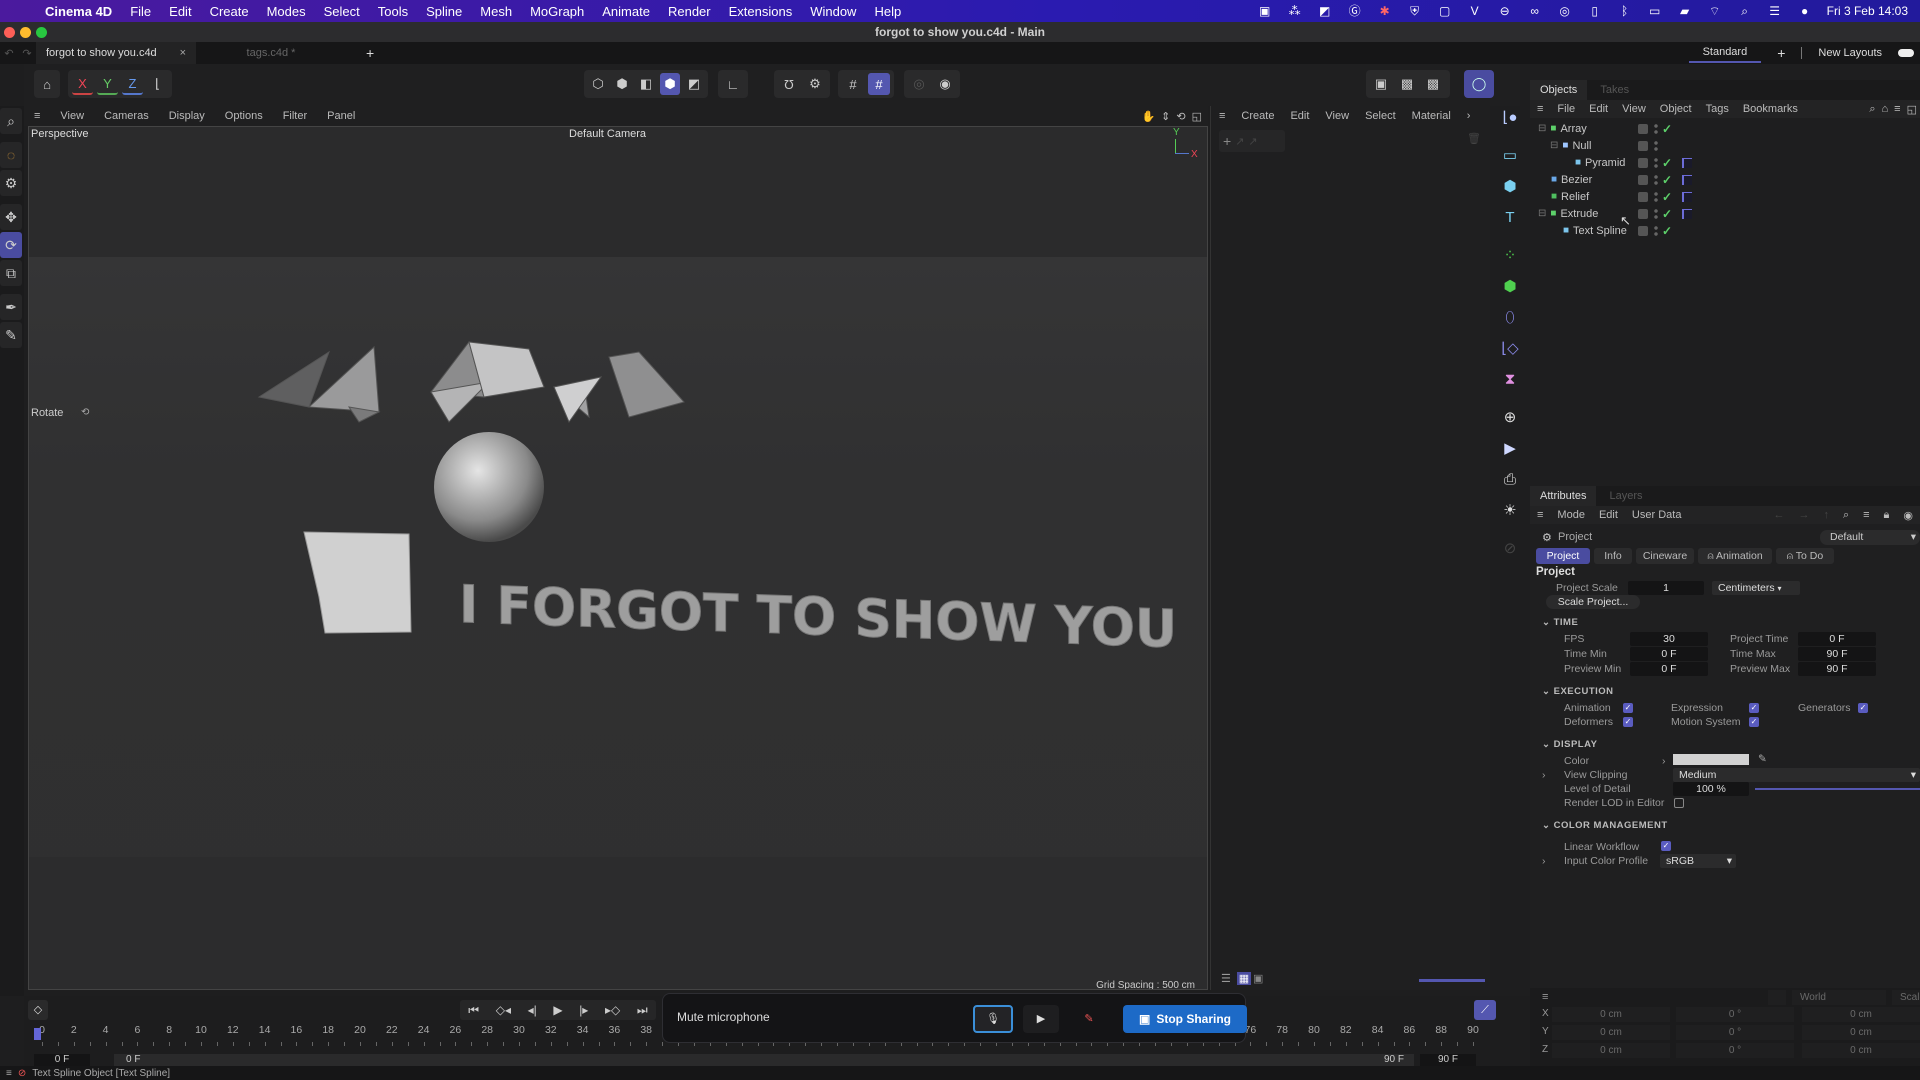 The width and height of the screenshot is (1920, 1080). I want to click on add-layout-button: +, so click(1781, 53).